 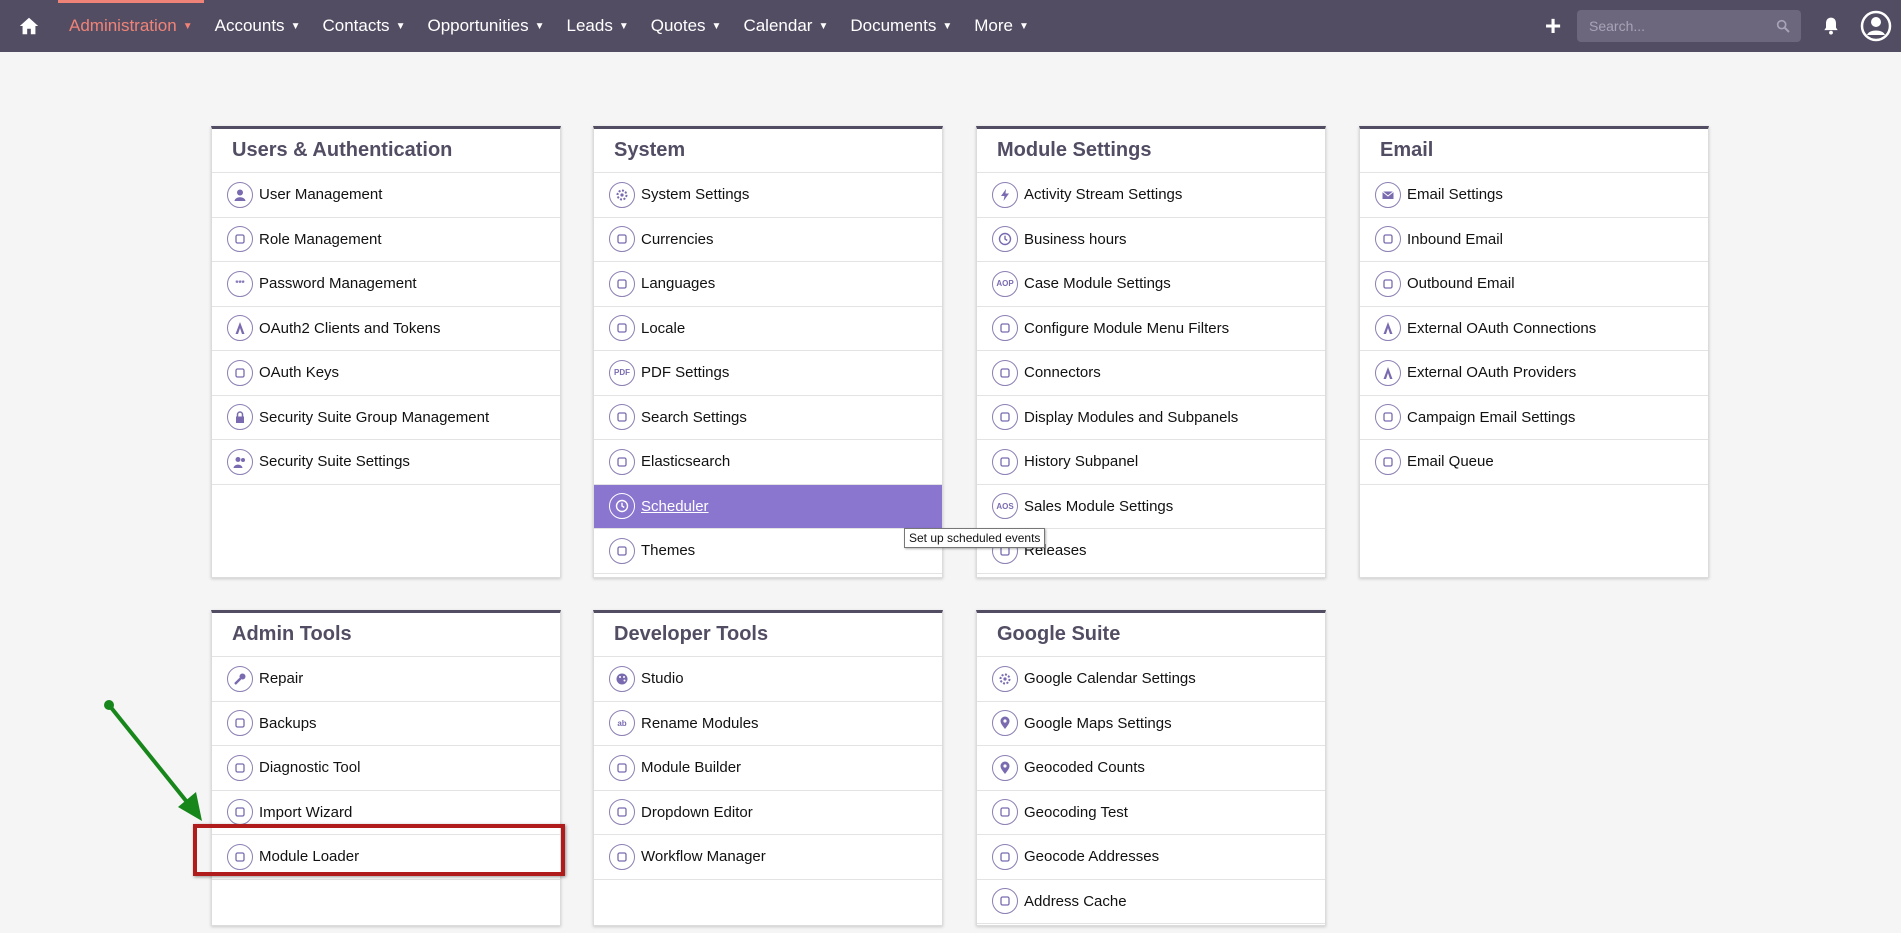 What do you see at coordinates (386, 635) in the screenshot?
I see `panel-title: Admin Tools` at bounding box center [386, 635].